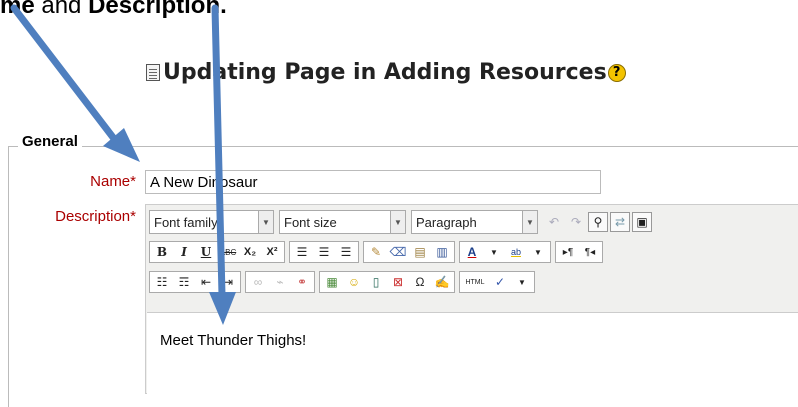  I want to click on arrow-to-name, so click(75, 83).